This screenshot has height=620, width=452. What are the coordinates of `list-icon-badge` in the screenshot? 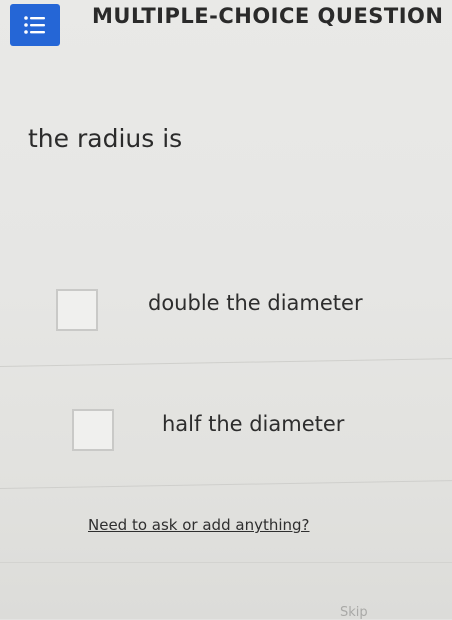 It's located at (35, 25).